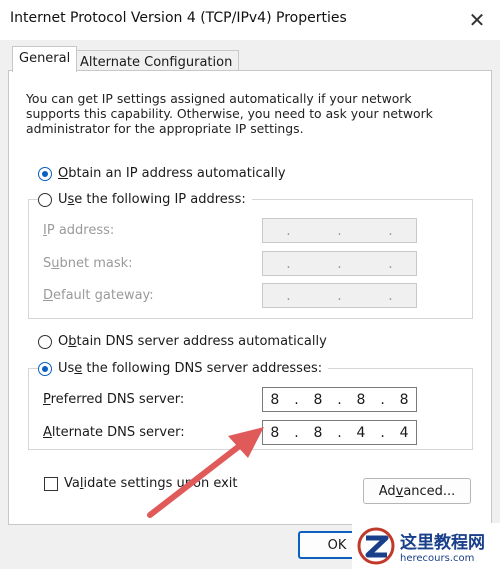 This screenshot has width=500, height=569. I want to click on close-icon: ✕, so click(477, 20).